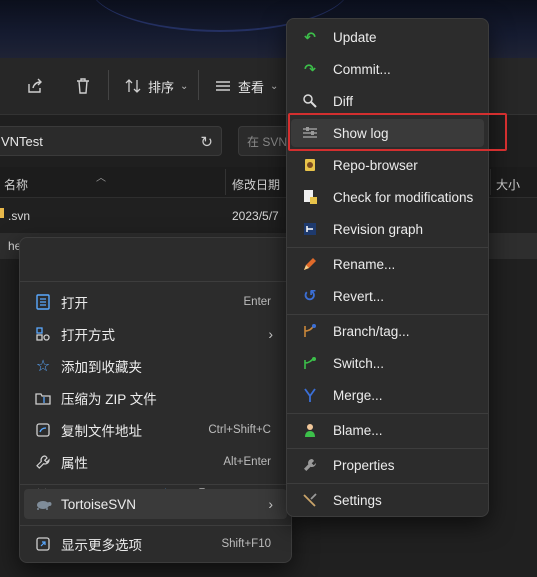  What do you see at coordinates (247, 462) in the screenshot?
I see `menu-item-shortcut: Alt+Enter` at bounding box center [247, 462].